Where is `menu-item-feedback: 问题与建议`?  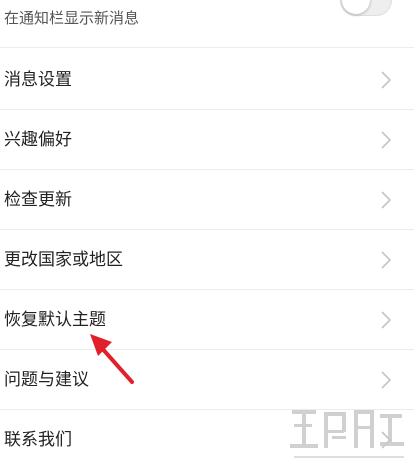 menu-item-feedback: 问题与建议 is located at coordinates (207, 380).